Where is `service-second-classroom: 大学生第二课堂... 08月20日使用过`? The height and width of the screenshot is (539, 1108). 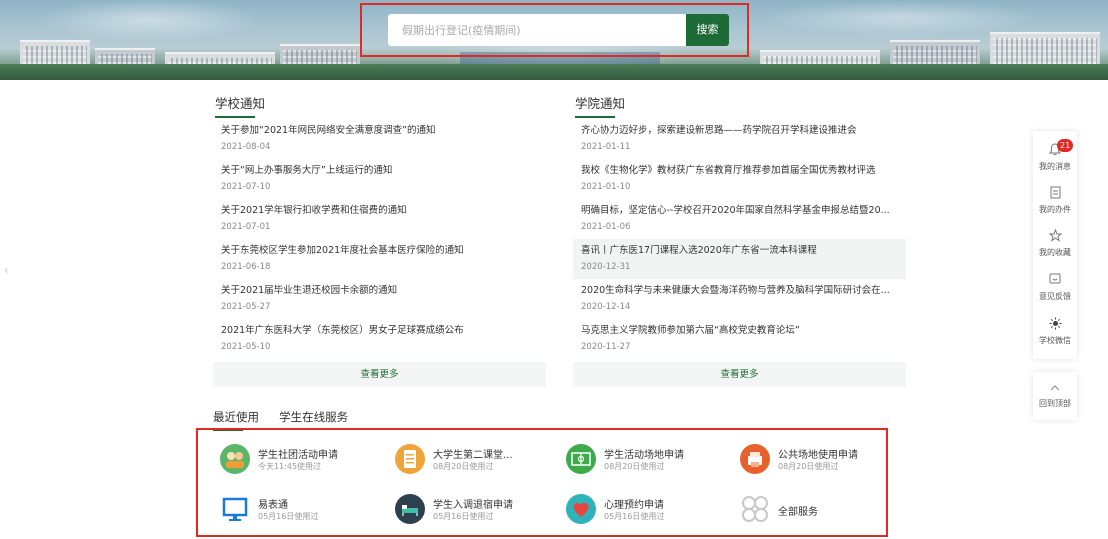
service-second-classroom: 大学生第二课堂... 08月20日使用过 is located at coordinates (470, 461).